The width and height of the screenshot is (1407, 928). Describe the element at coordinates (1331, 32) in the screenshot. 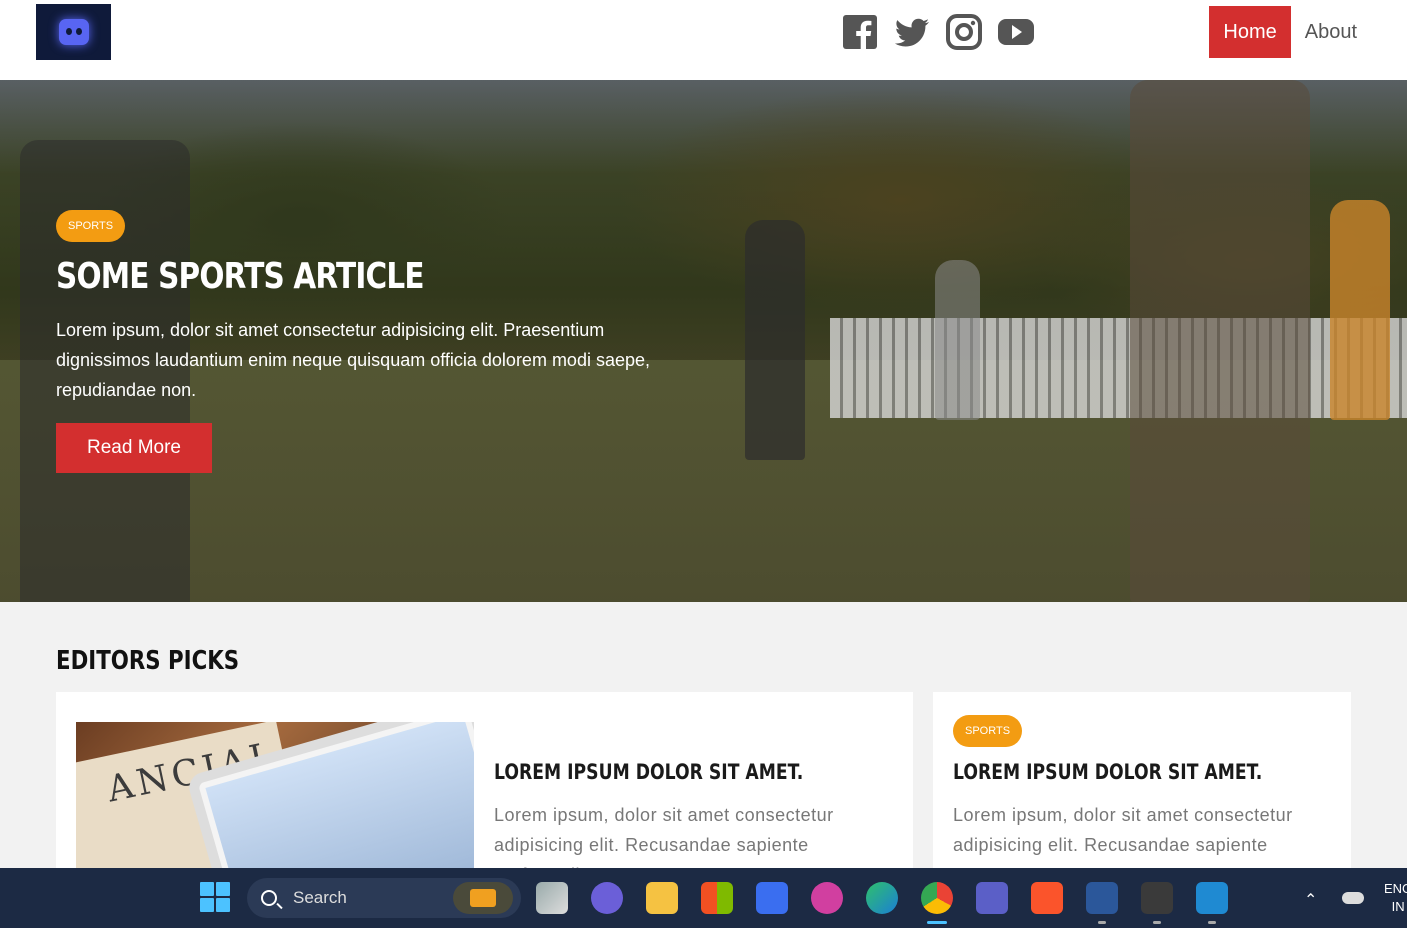

I see `nav-about: About` at that location.